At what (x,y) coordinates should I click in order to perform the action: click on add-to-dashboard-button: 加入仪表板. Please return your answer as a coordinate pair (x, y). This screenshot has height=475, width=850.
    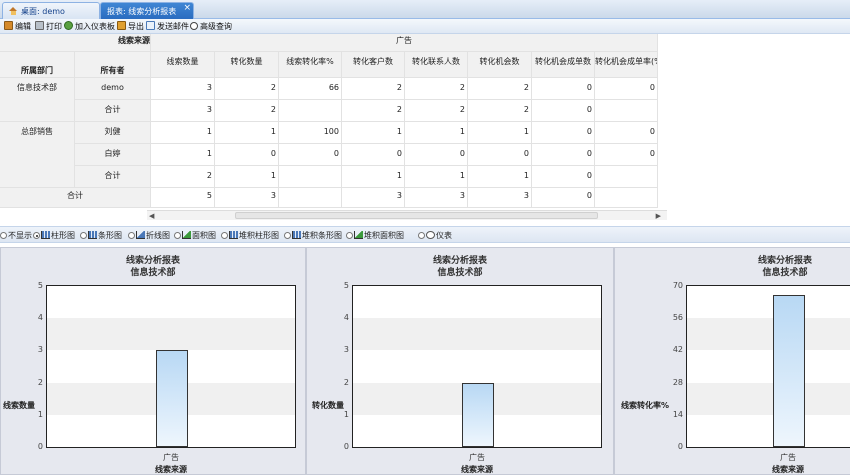
    Looking at the image, I should click on (89, 26).